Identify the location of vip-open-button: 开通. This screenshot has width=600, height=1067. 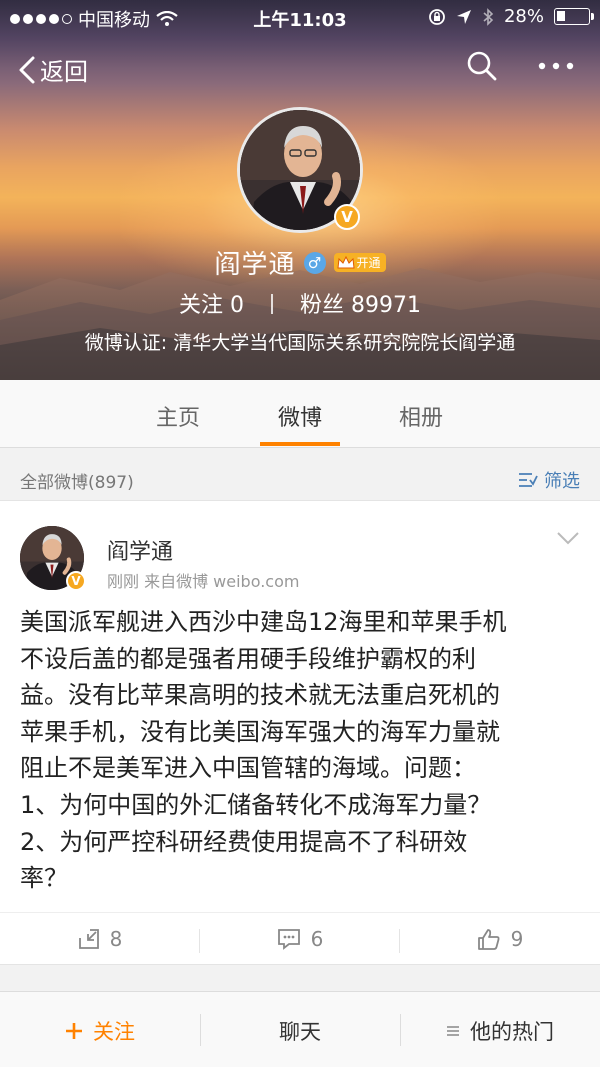
(359, 262).